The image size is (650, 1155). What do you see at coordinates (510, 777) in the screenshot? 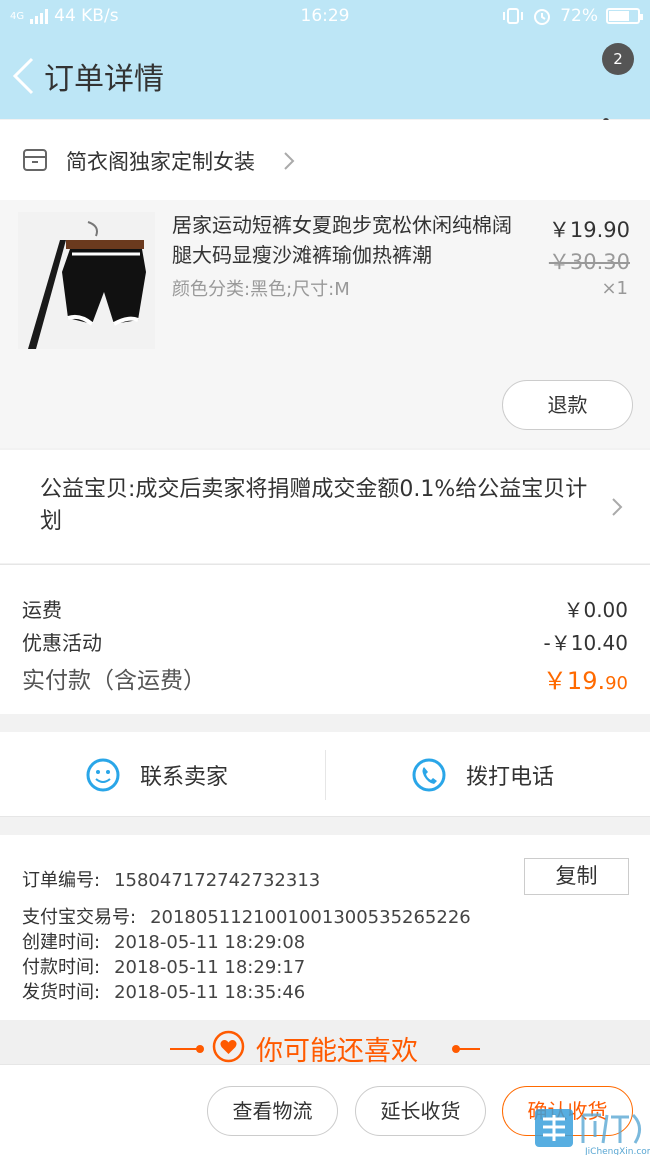
I see `call-phone-label: 拨打电话` at bounding box center [510, 777].